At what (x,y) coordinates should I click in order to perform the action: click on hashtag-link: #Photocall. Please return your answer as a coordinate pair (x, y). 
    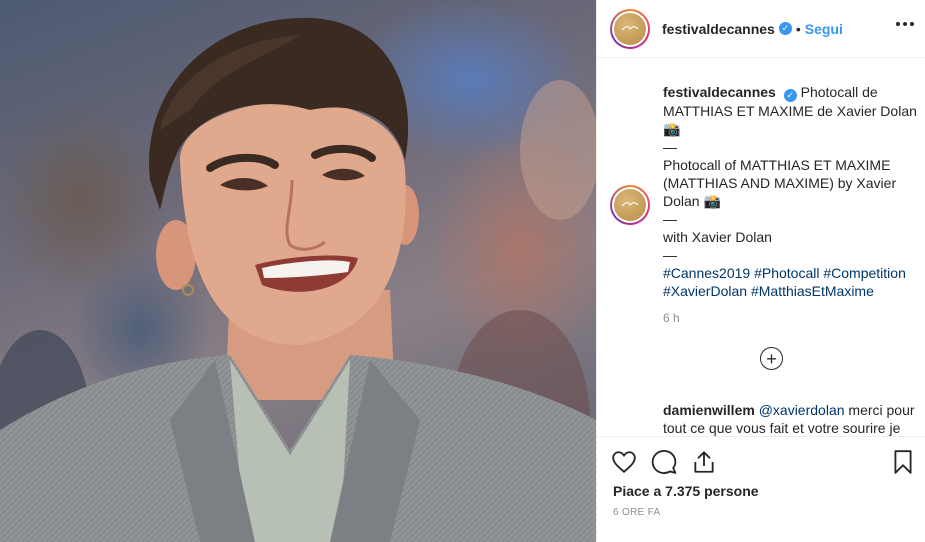
    Looking at the image, I should click on (786, 273).